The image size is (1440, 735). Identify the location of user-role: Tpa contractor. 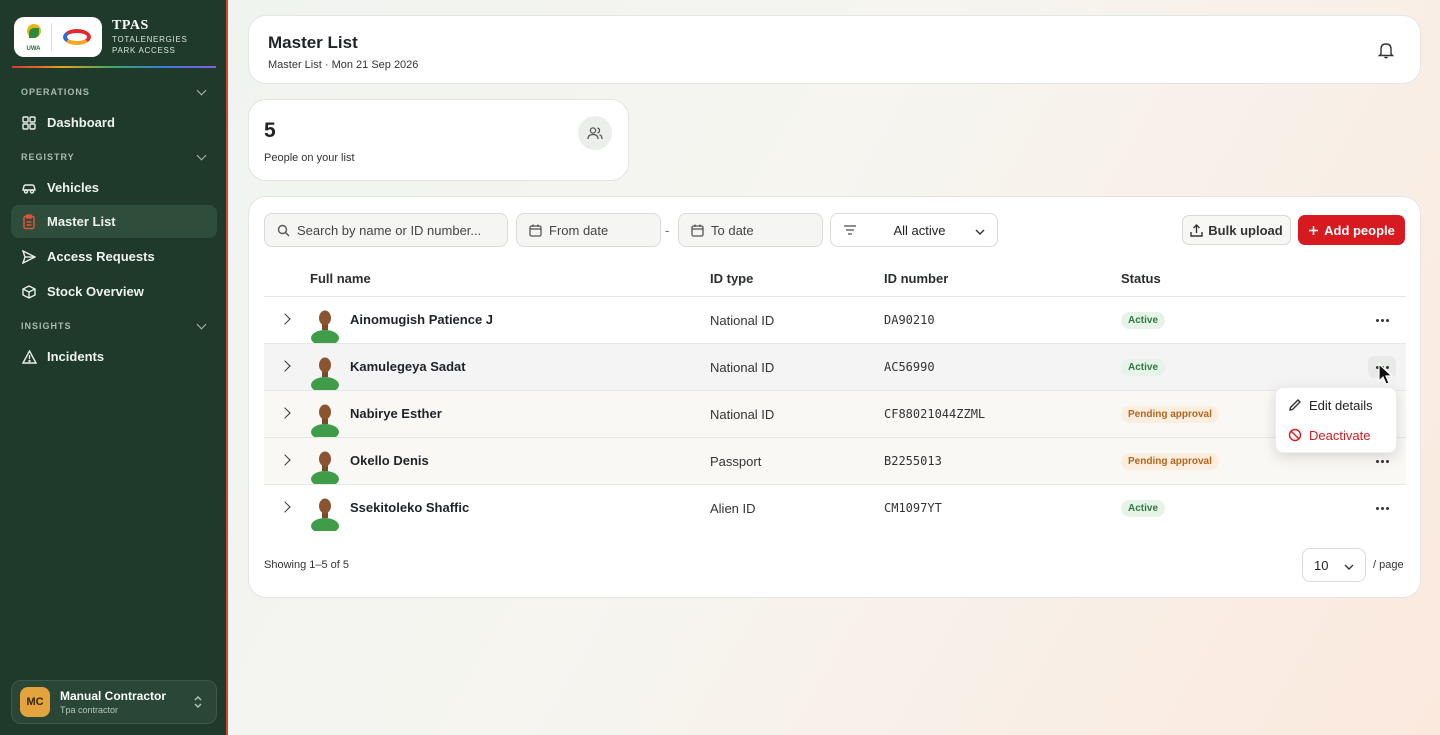
(89, 710).